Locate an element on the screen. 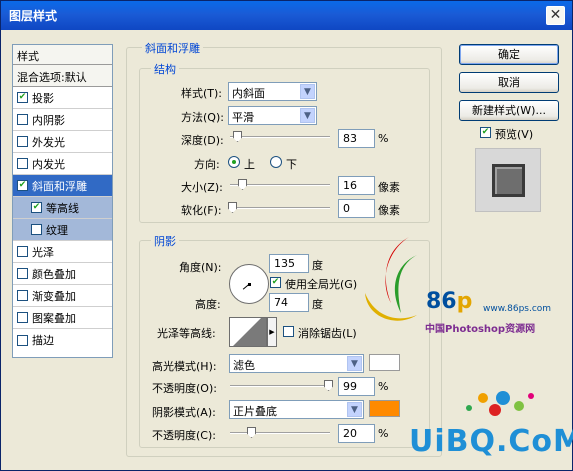 Image resolution: width=573 pixels, height=471 pixels. depth-slider is located at coordinates (280, 137).